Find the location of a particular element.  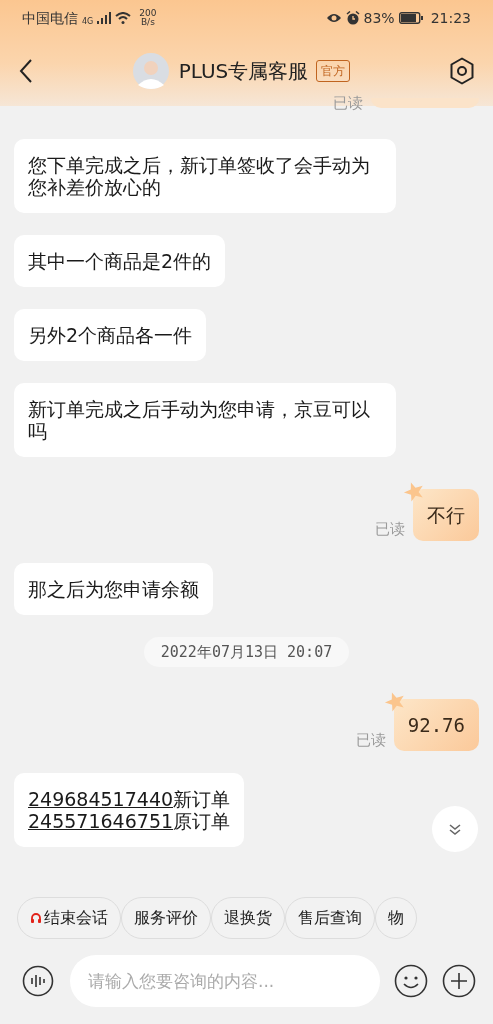

message-bubble: 您下单完成之后，新订单签收了会手动为您补差价放心的 is located at coordinates (205, 175).